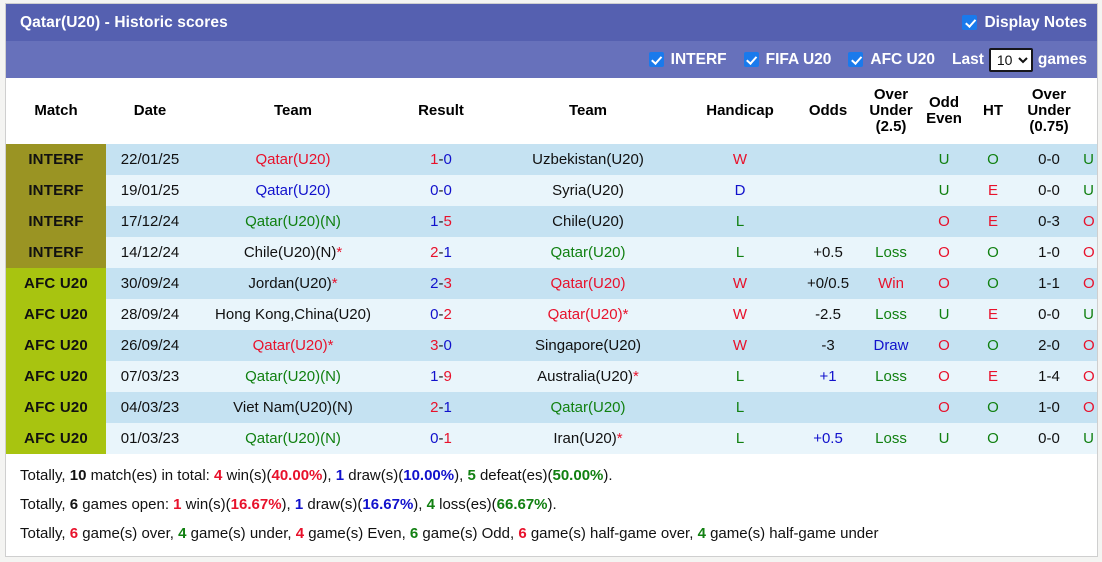 This screenshot has height=562, width=1102. Describe the element at coordinates (588, 221) in the screenshot. I see `cell-team-away: Chile(U20)` at that location.